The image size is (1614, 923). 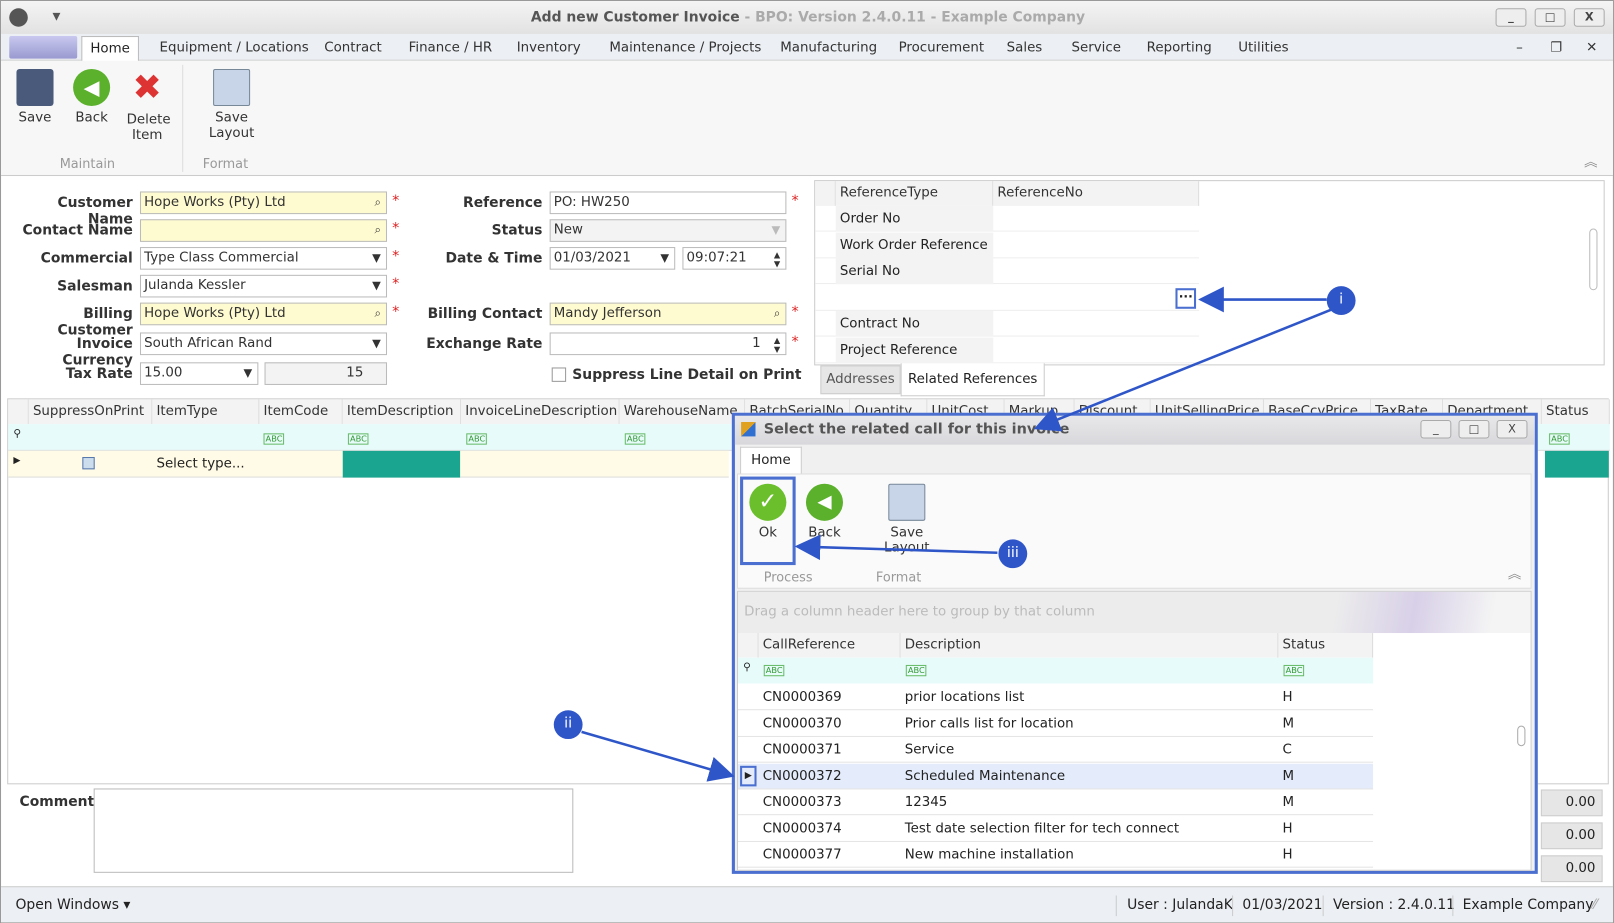 I want to click on annotation-marker-i: i, so click(x=1341, y=300).